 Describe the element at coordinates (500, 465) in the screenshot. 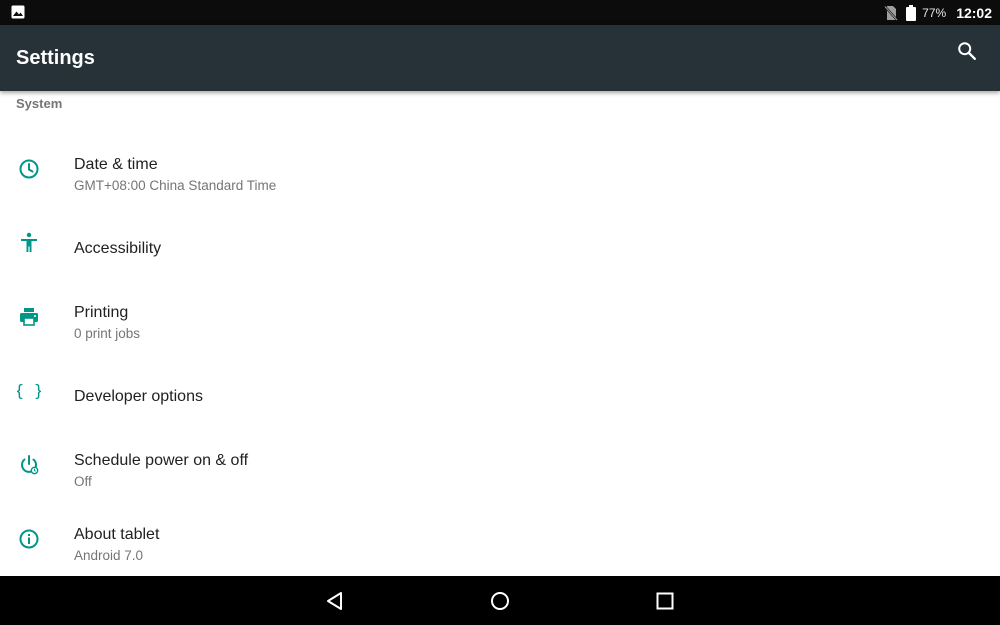

I see `setting-item-schedule-power: Schedule power on & off Off` at that location.